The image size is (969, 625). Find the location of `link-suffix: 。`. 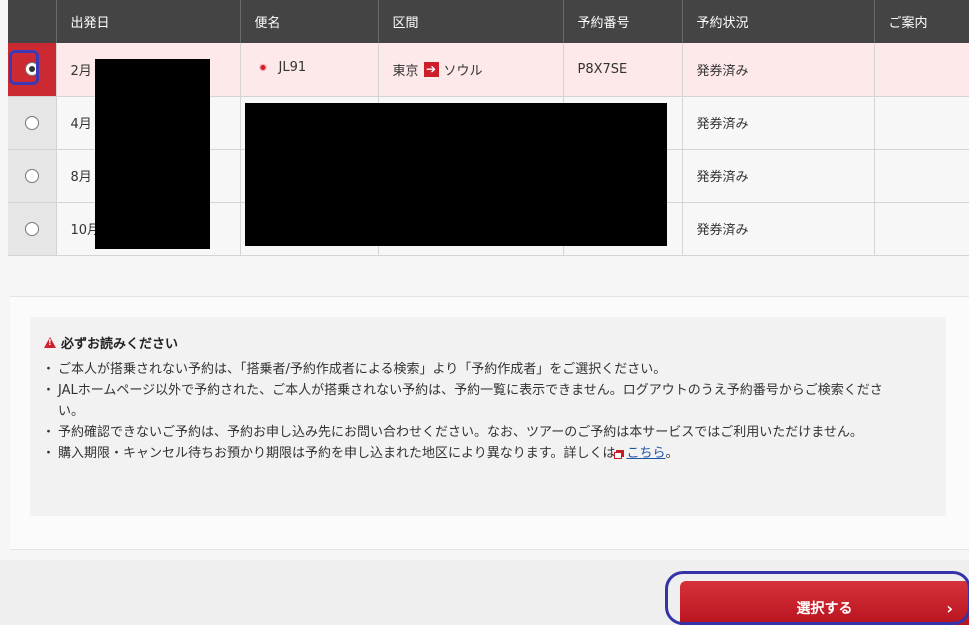

link-suffix: 。 is located at coordinates (672, 453).